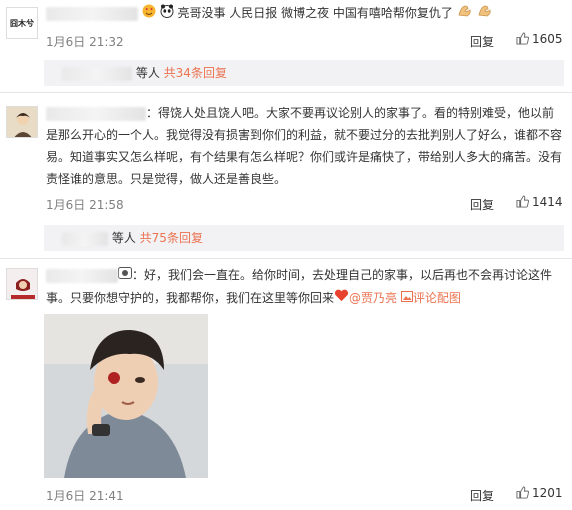  I want to click on like-button: 1414, so click(539, 202).